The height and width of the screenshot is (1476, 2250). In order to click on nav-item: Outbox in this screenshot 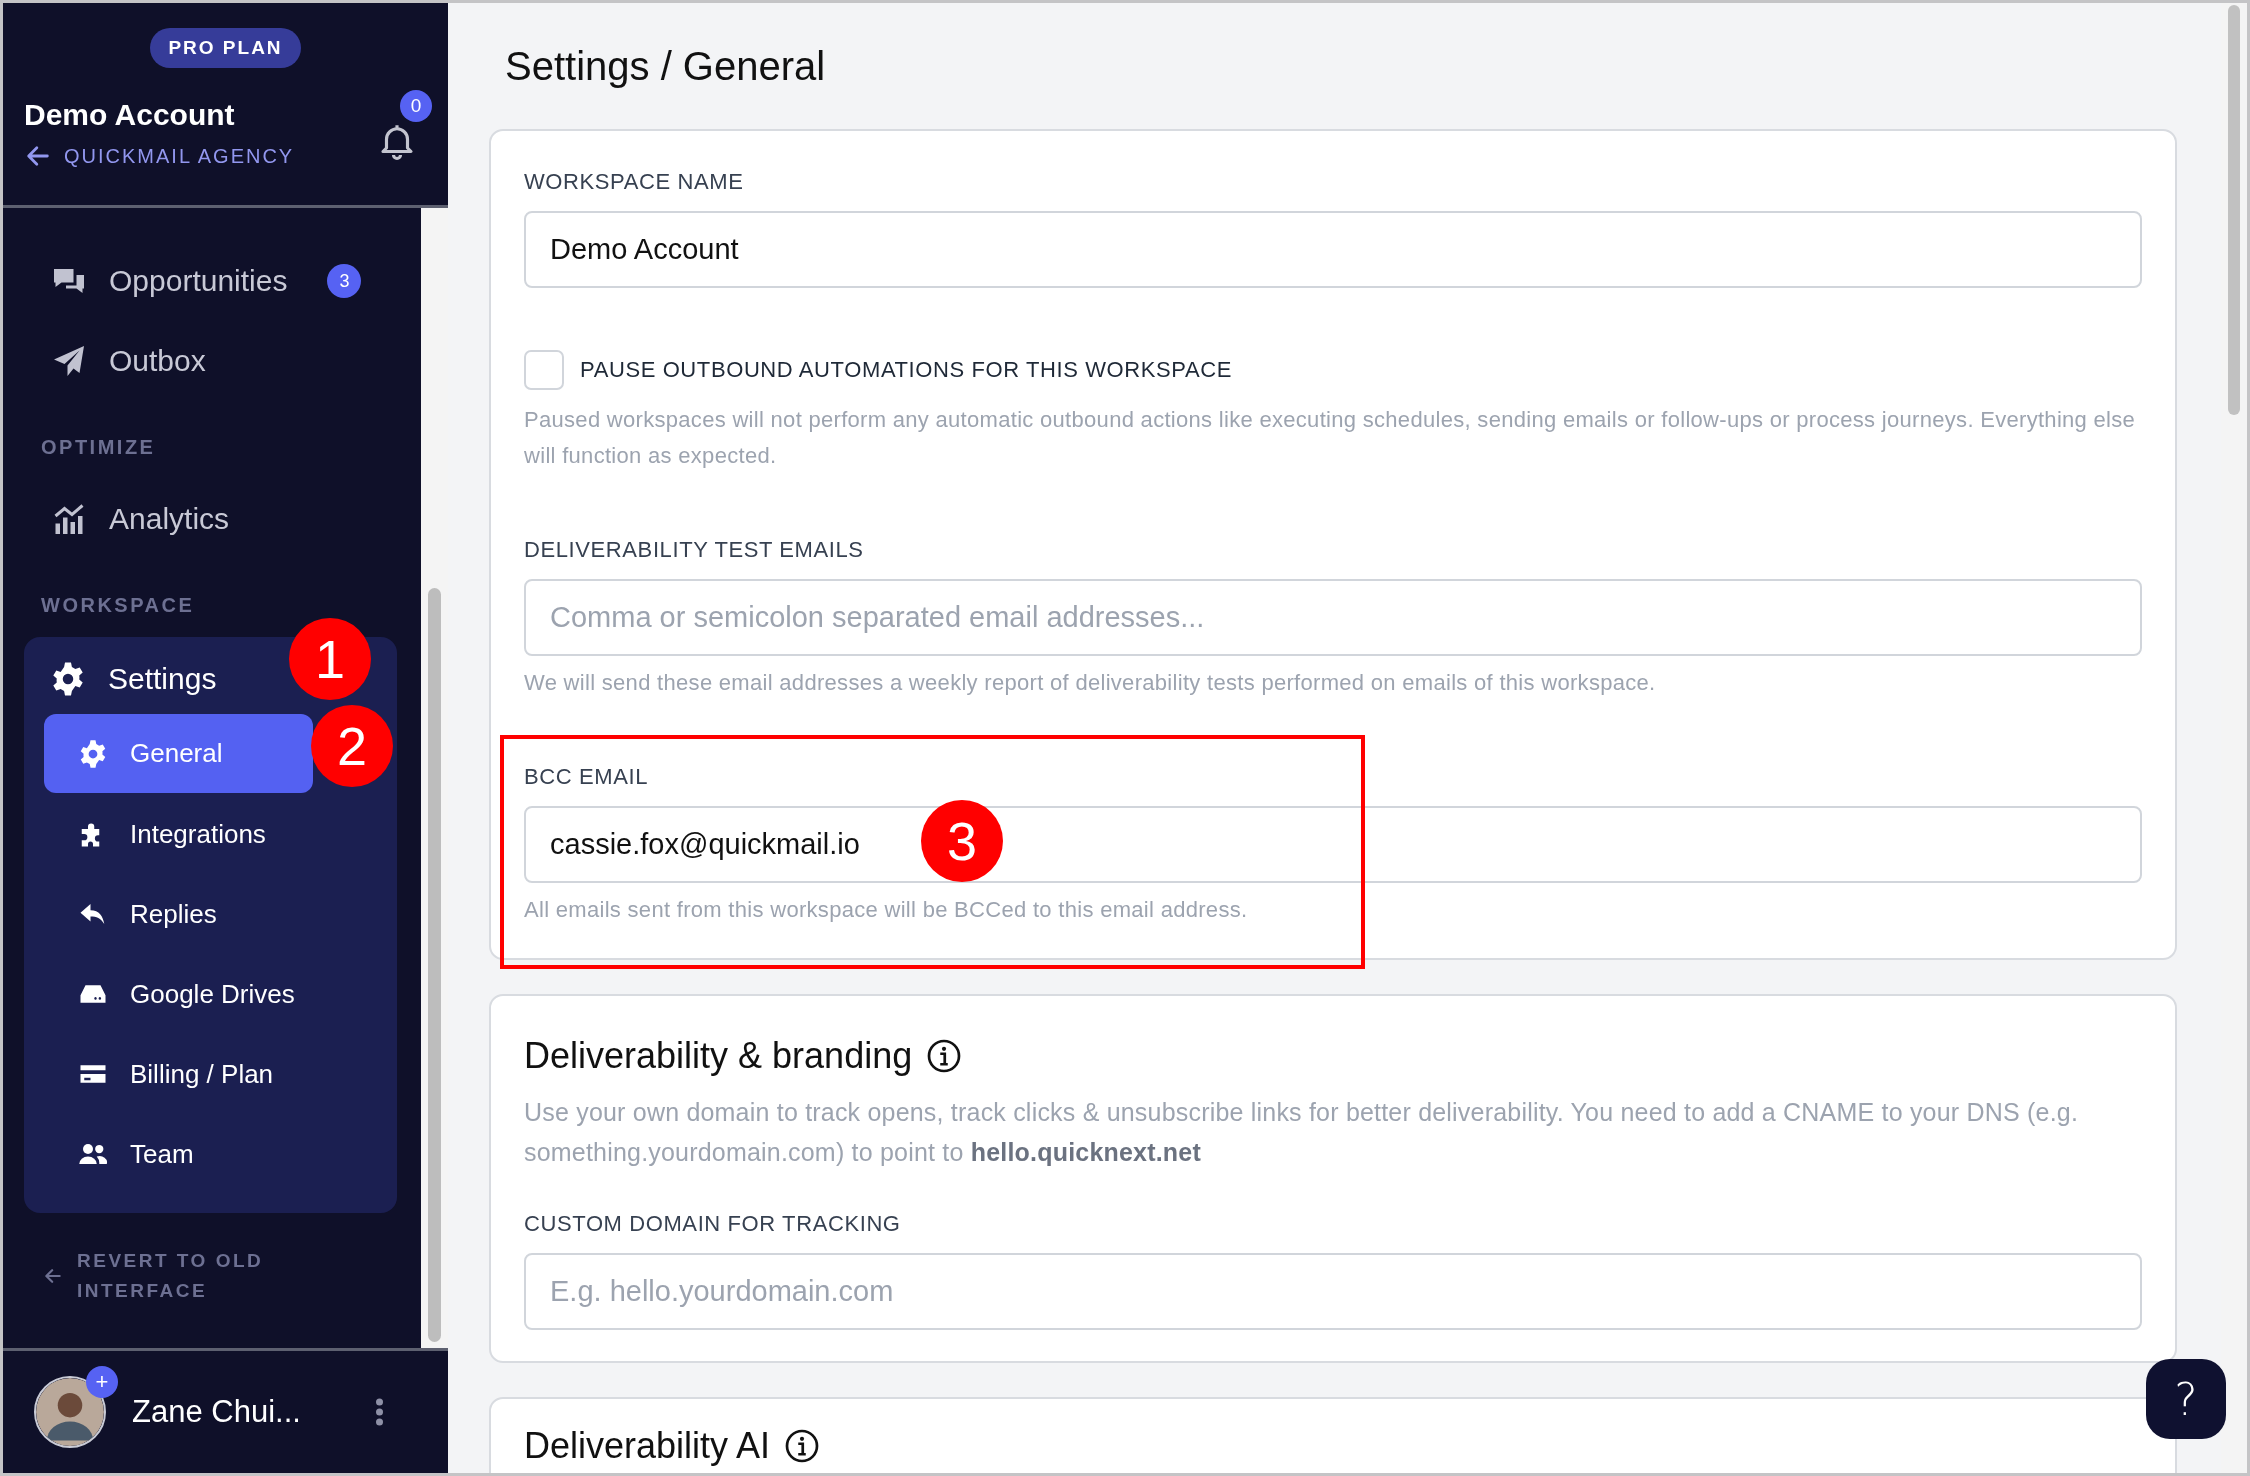, I will do `click(212, 361)`.